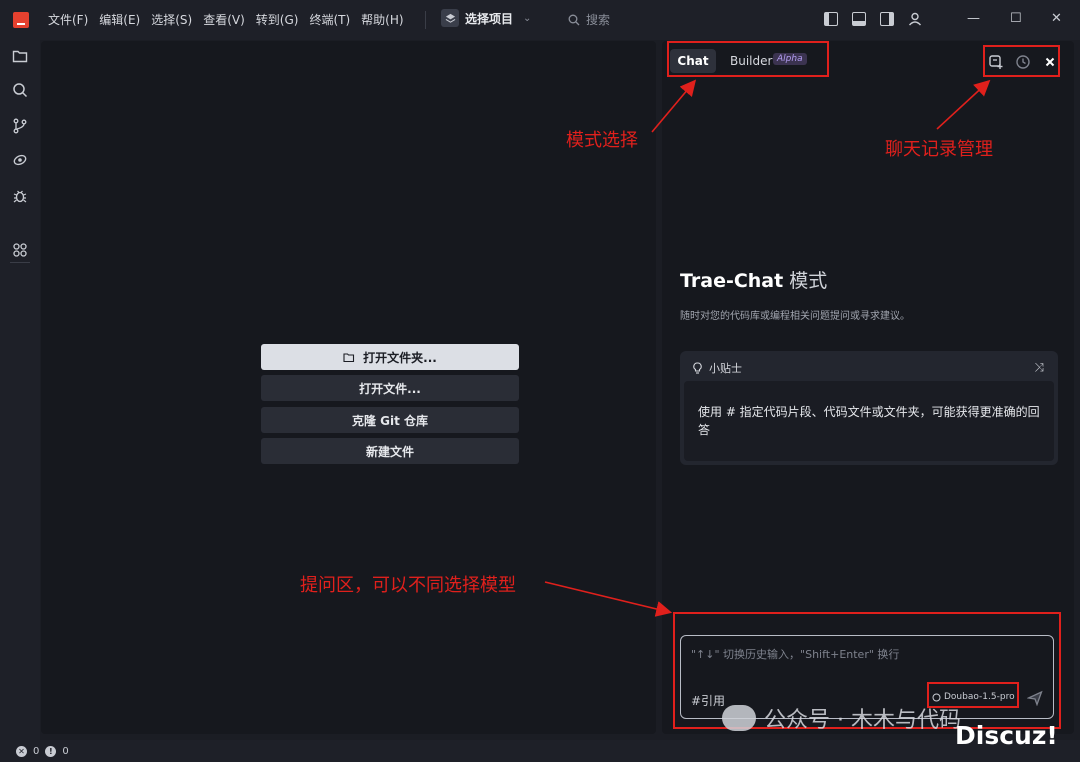  I want to click on activity-divider, so click(20, 262).